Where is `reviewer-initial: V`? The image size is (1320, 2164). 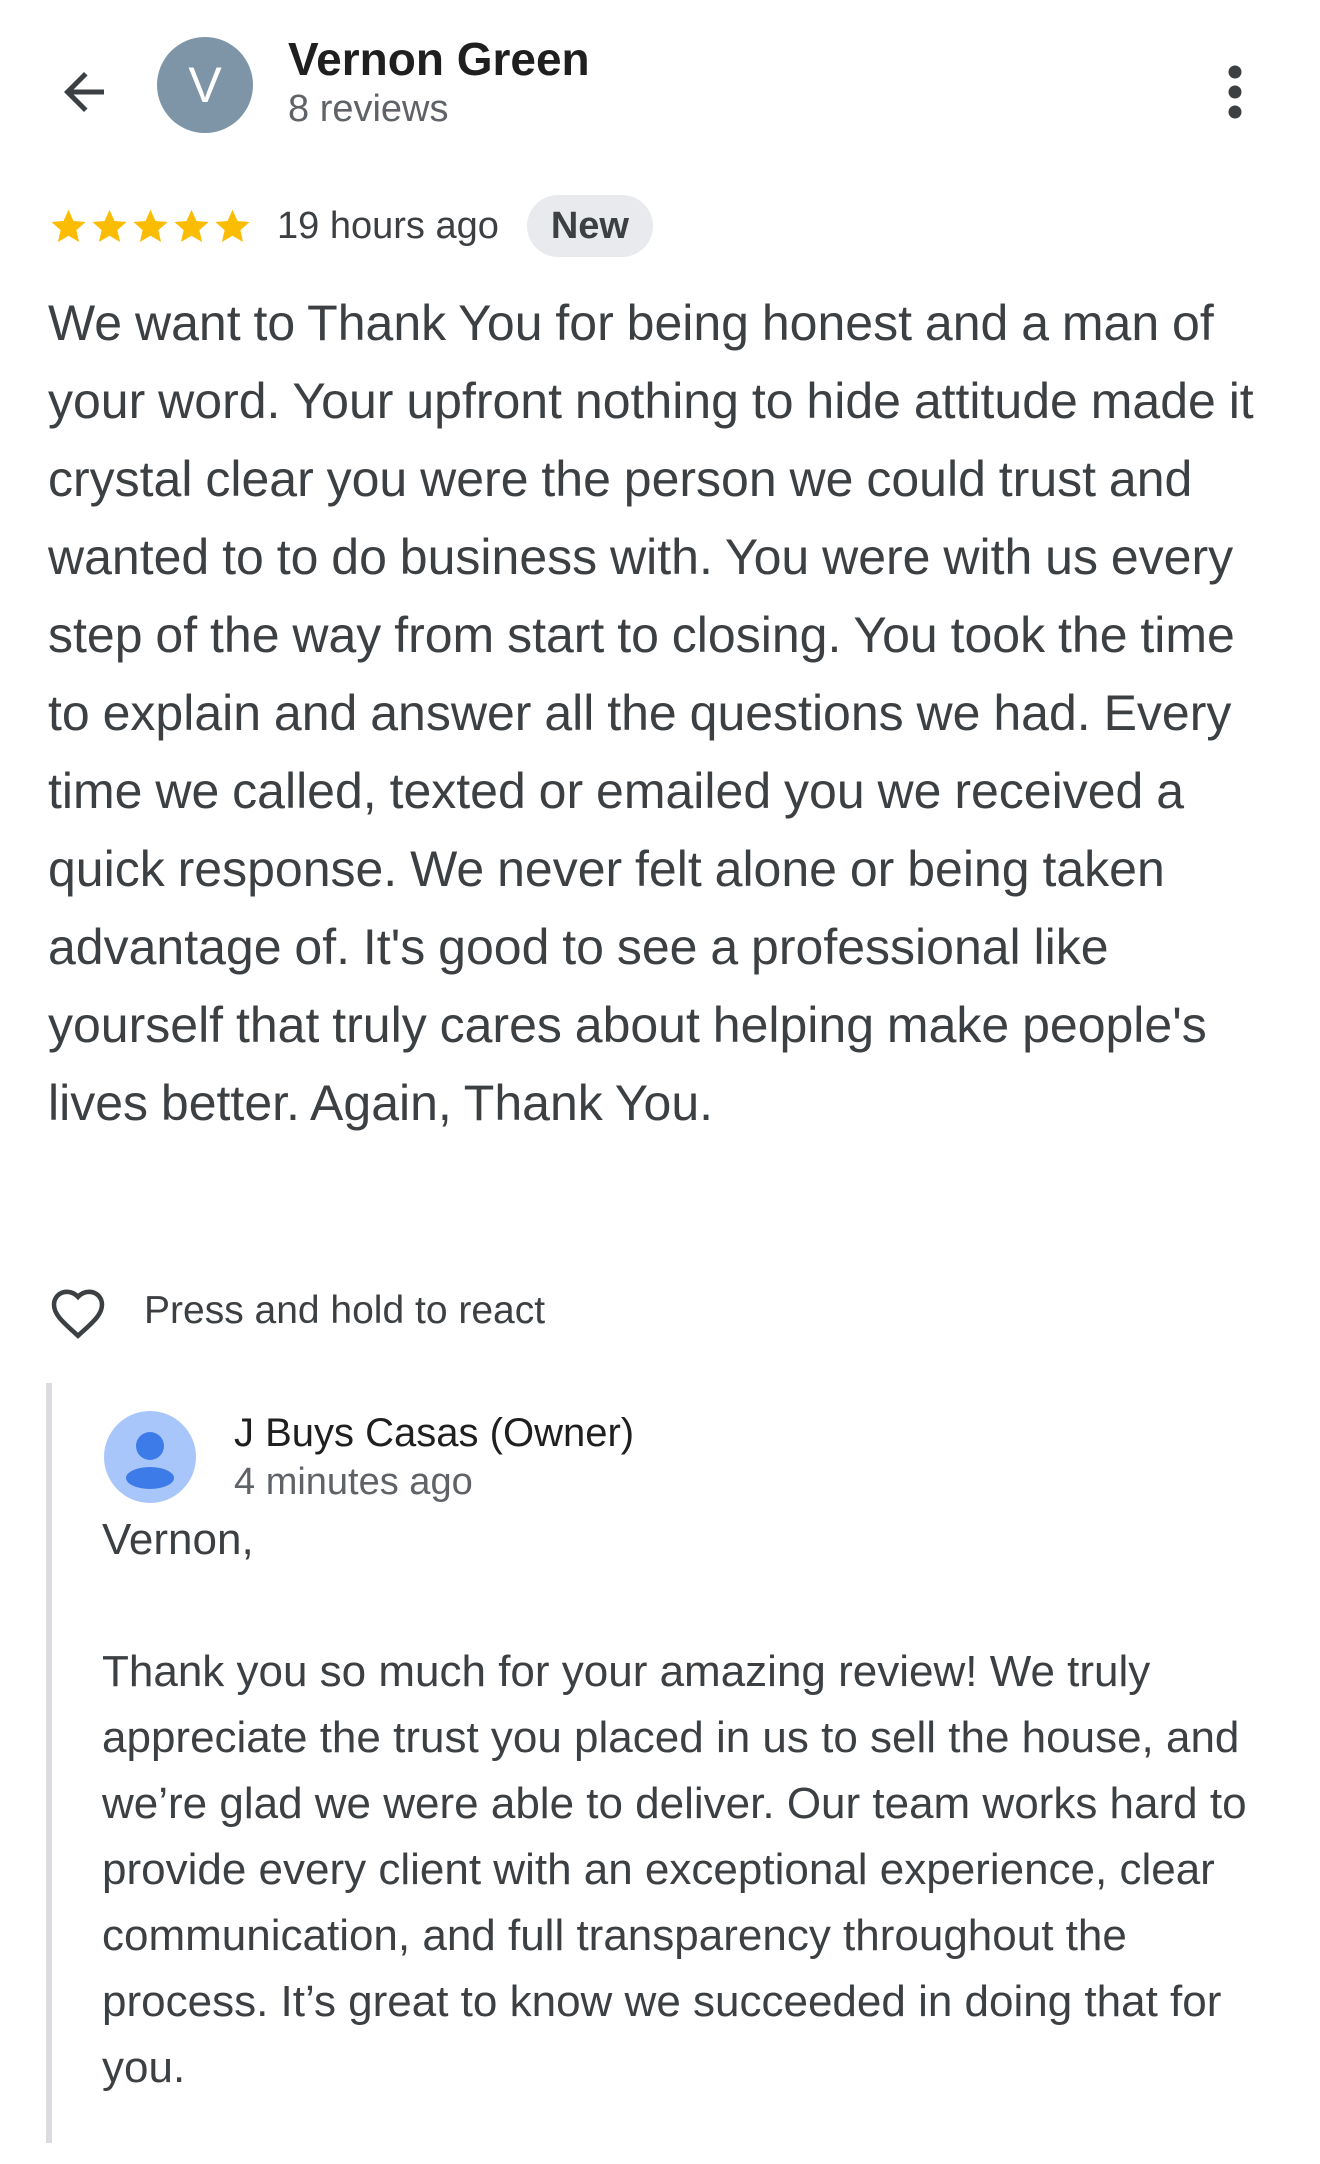
reviewer-initial: V is located at coordinates (205, 85).